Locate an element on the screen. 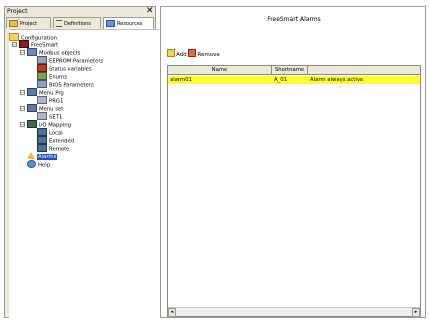 Image resolution: width=430 pixels, height=323 pixels. tree-item-extended: Extended is located at coordinates (55, 140).